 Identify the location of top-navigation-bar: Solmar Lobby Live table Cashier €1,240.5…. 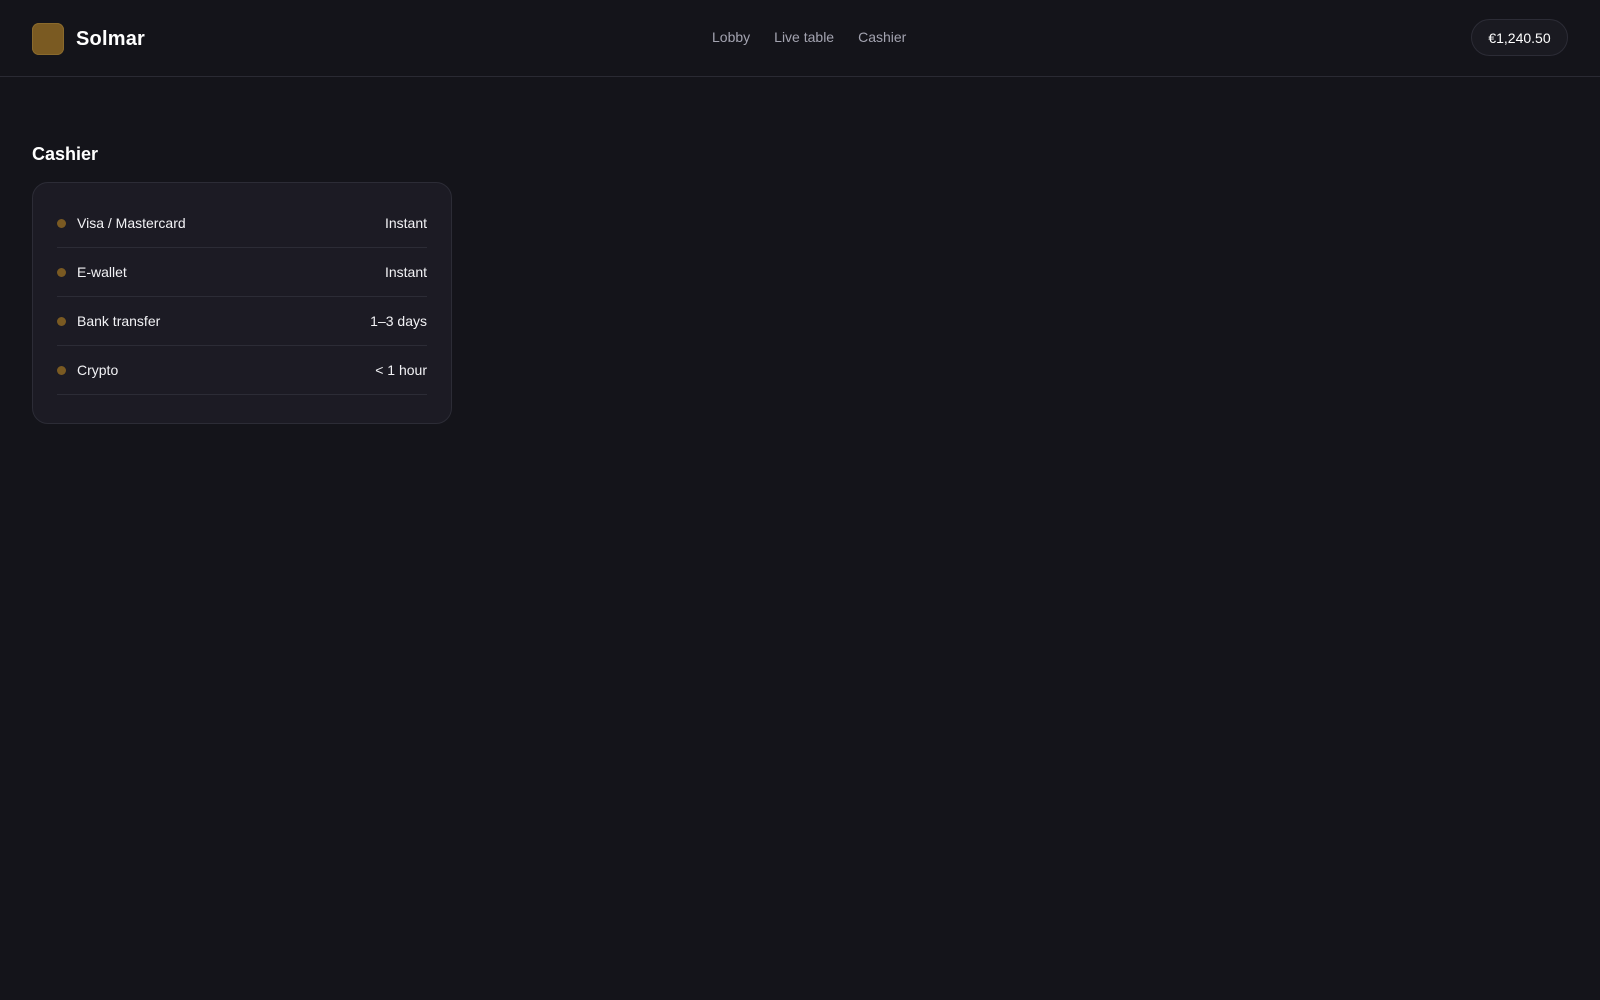
(800, 38).